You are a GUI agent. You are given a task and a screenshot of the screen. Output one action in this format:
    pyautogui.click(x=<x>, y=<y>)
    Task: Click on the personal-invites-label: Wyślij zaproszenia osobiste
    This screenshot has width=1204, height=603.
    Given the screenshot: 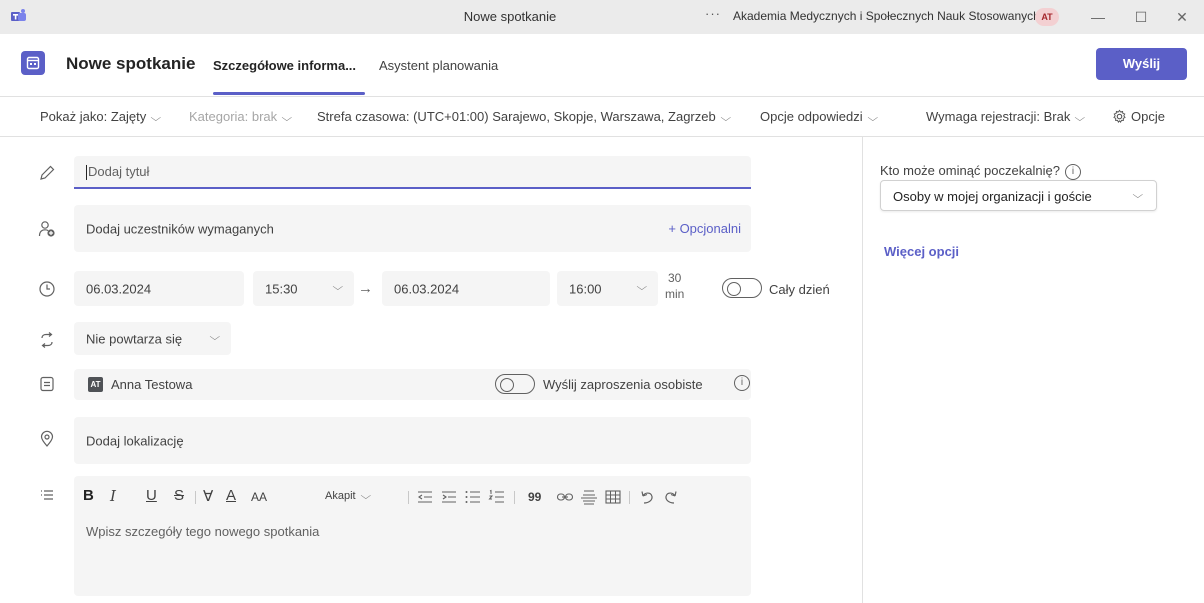 What is the action you would take?
    pyautogui.click(x=623, y=384)
    